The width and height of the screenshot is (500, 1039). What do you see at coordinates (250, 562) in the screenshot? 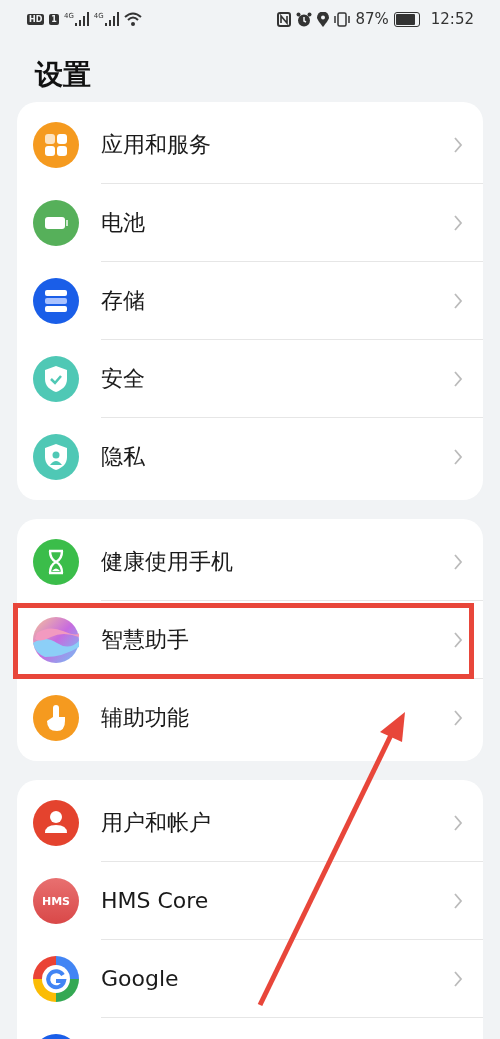
I see `settings-item: 健康使用手机` at bounding box center [250, 562].